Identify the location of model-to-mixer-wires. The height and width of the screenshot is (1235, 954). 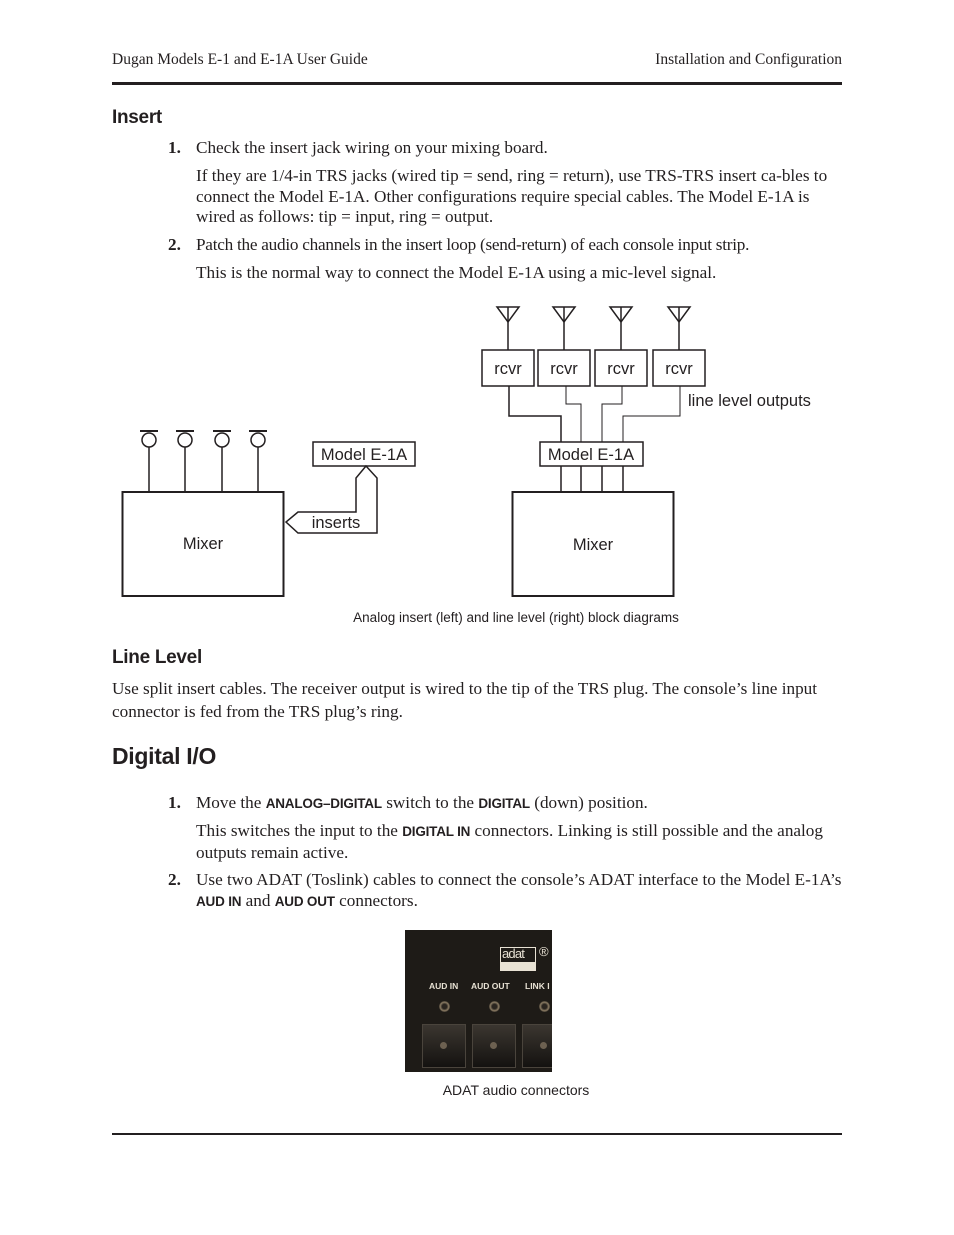
(592, 479).